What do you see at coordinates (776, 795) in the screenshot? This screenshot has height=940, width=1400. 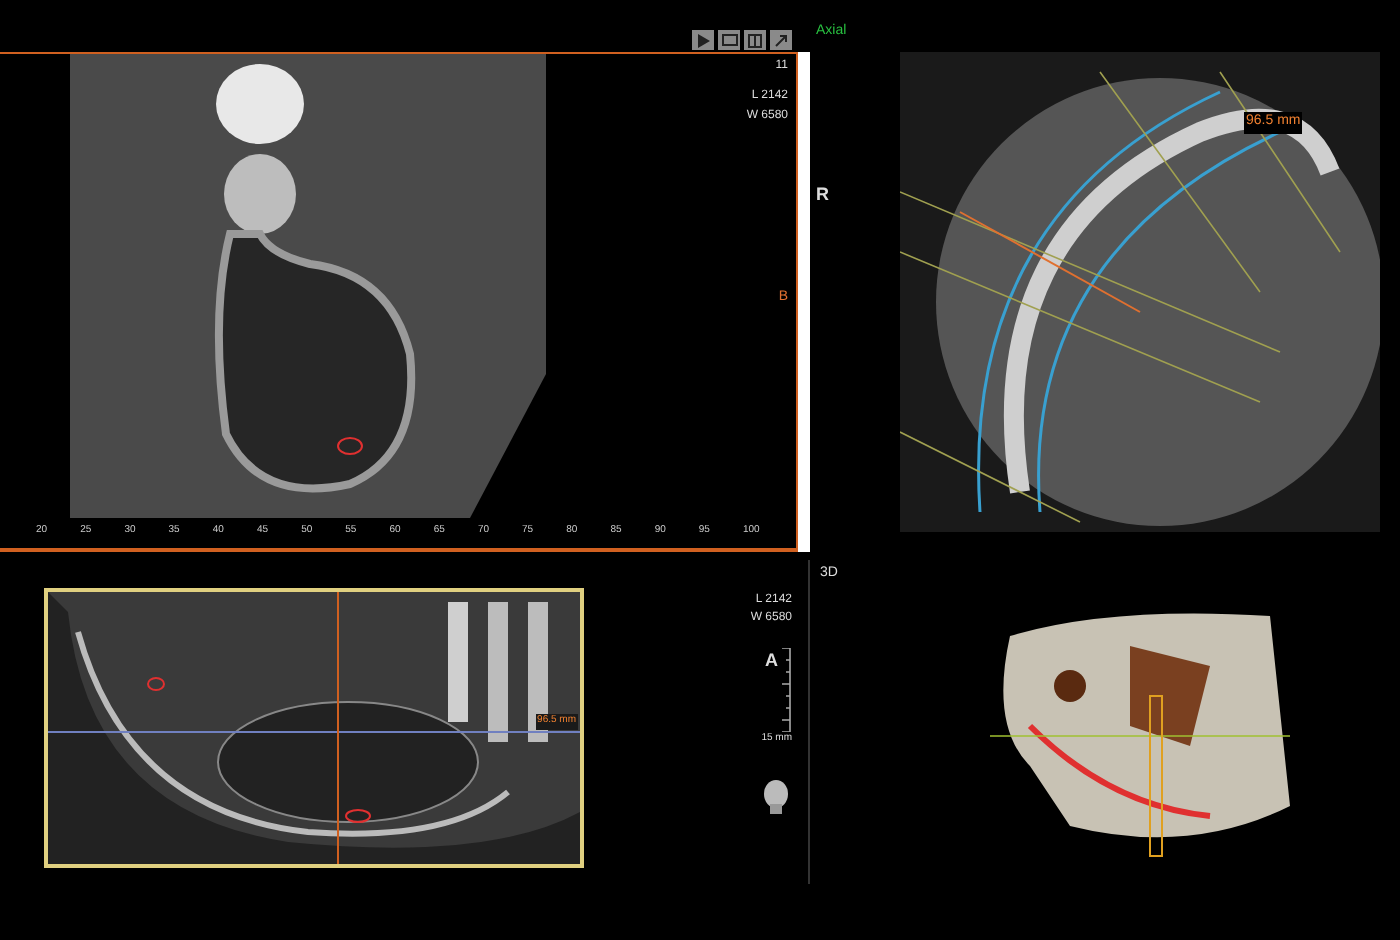 I see `head-orientation-icon` at bounding box center [776, 795].